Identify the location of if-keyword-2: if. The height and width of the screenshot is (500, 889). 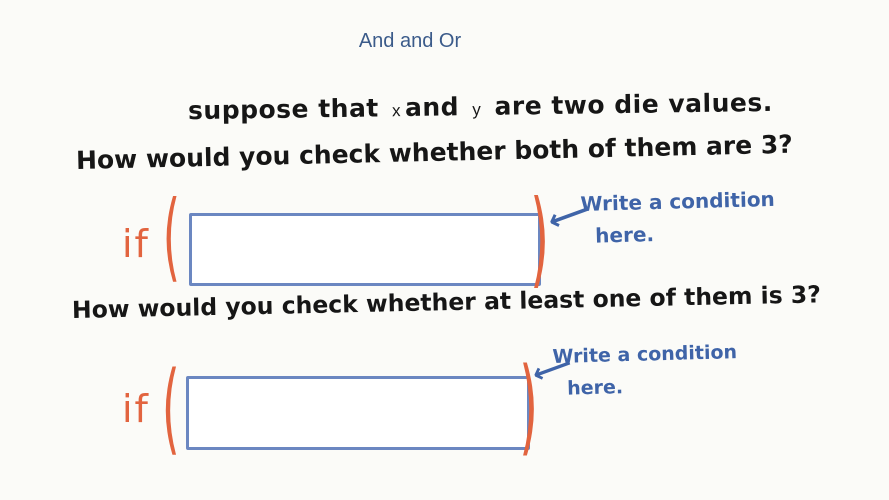
(136, 409).